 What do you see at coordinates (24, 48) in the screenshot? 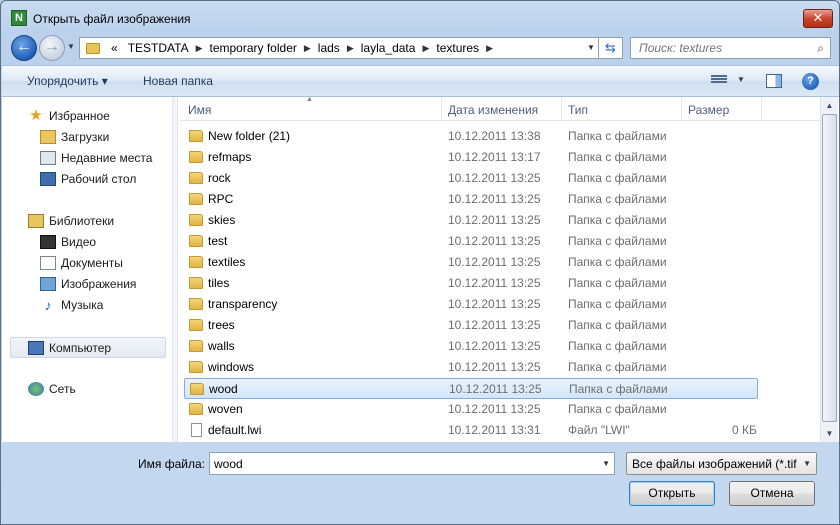
I see `back-button: ←` at bounding box center [24, 48].